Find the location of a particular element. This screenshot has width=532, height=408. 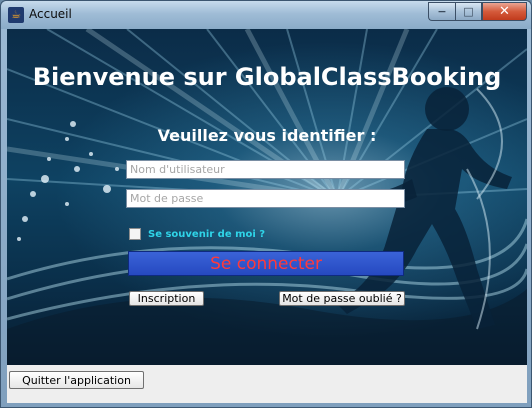

remember-me-label: Se souvenir de moi ? is located at coordinates (207, 234).